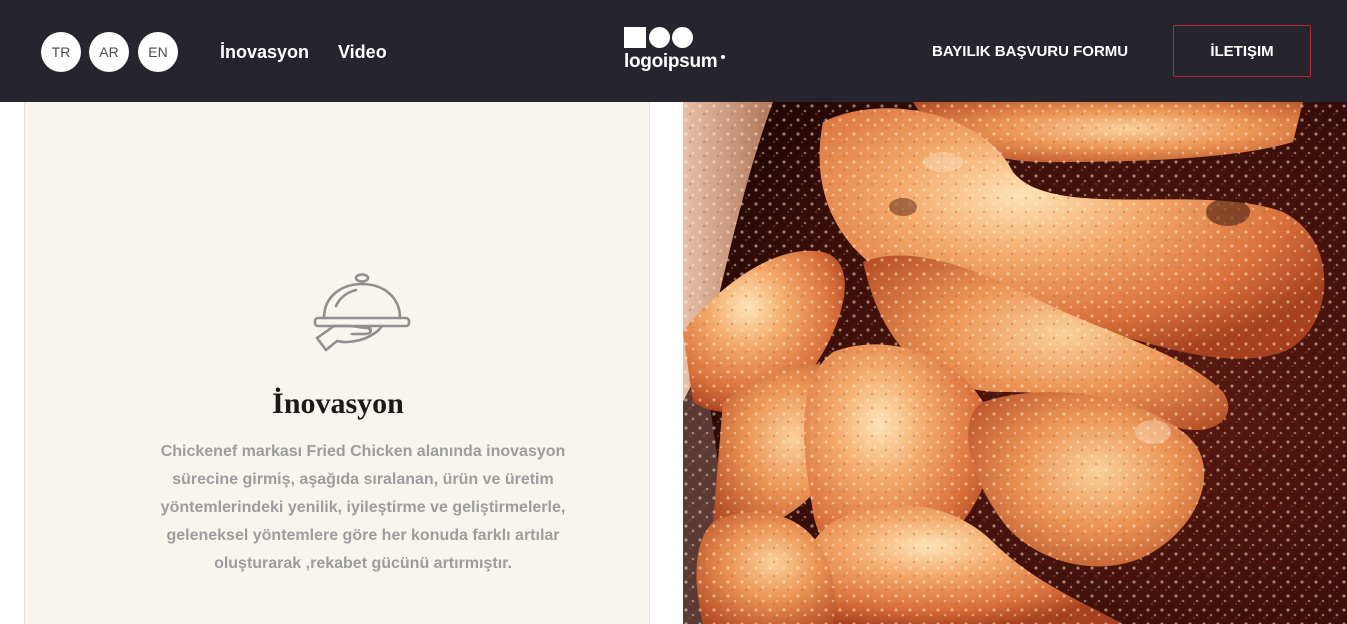 The image size is (1347, 624). What do you see at coordinates (158, 52) in the screenshot?
I see `language-en-button: EN` at bounding box center [158, 52].